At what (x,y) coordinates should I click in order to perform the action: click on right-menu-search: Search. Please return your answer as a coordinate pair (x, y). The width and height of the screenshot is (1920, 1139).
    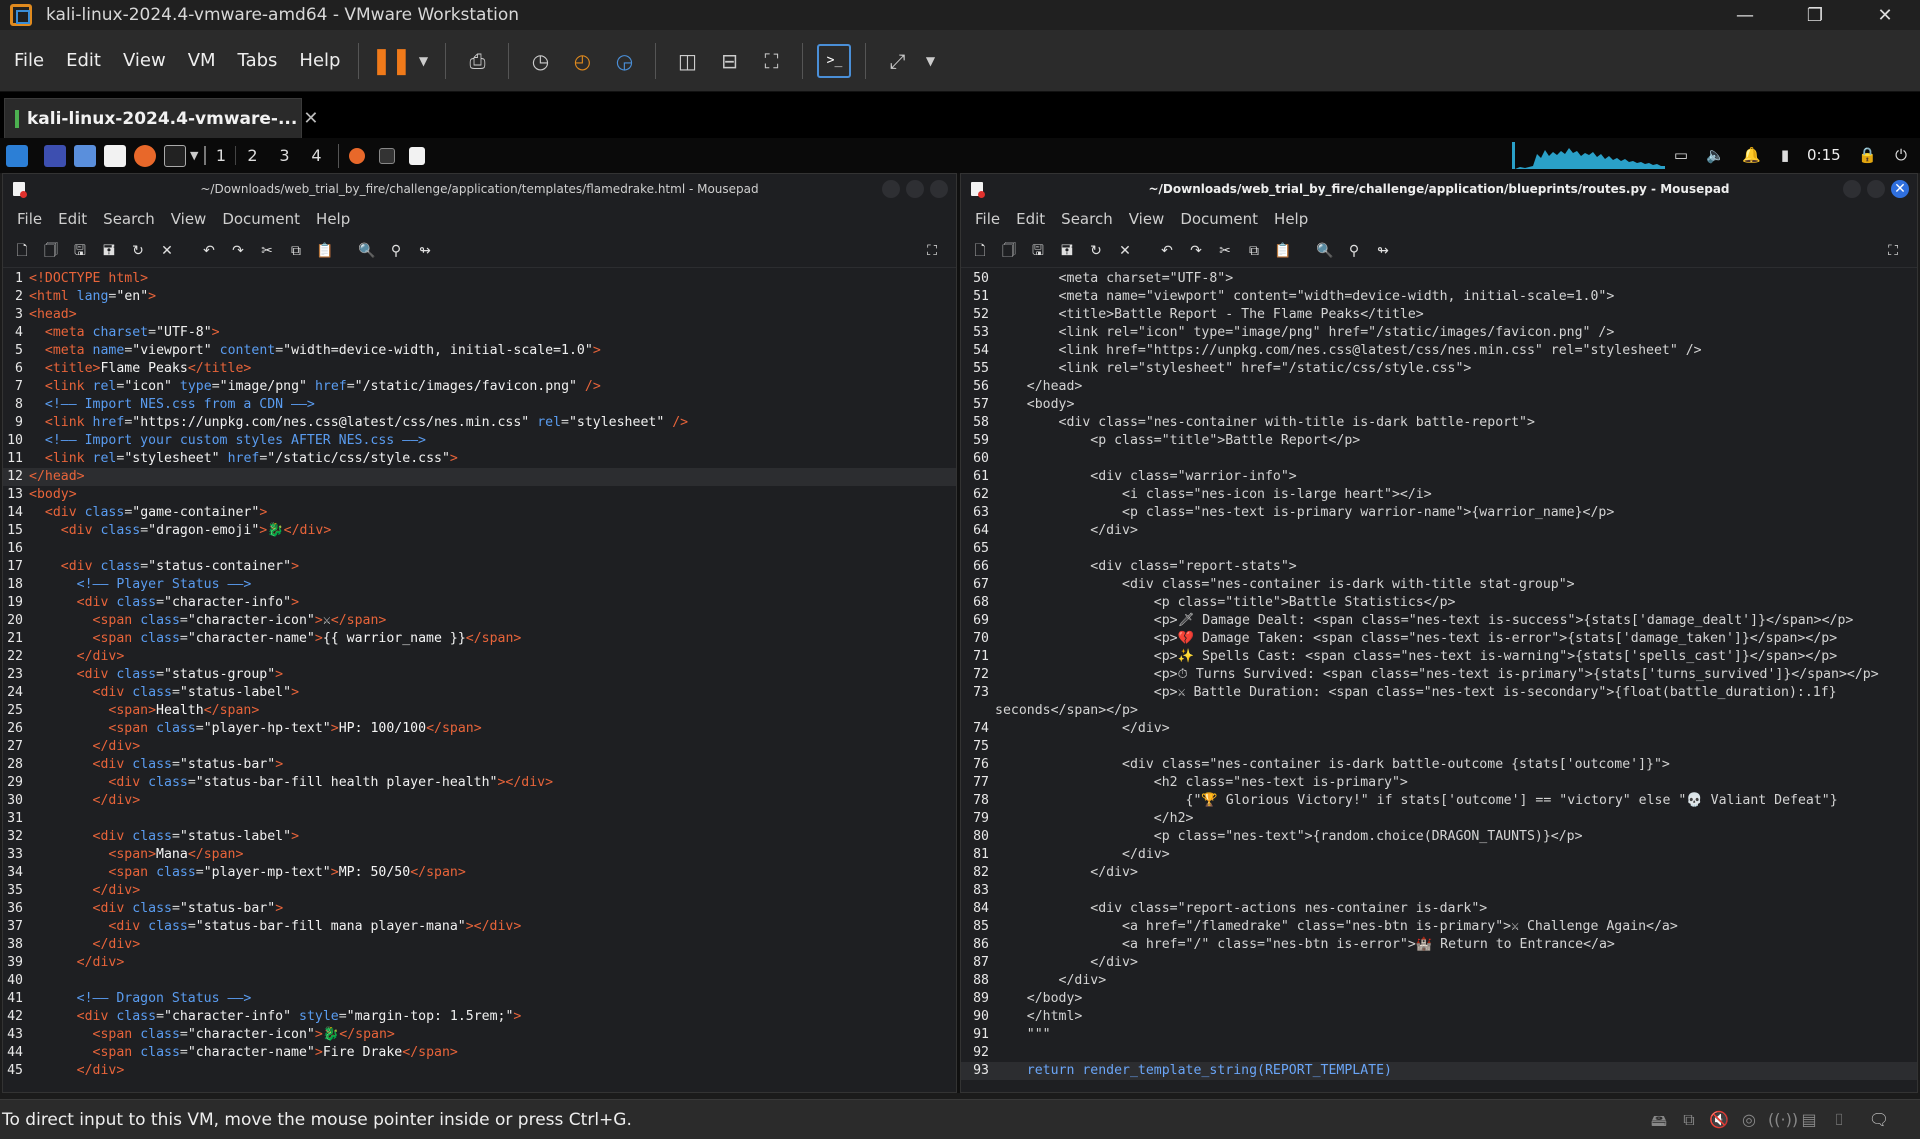
    Looking at the image, I should click on (1087, 219).